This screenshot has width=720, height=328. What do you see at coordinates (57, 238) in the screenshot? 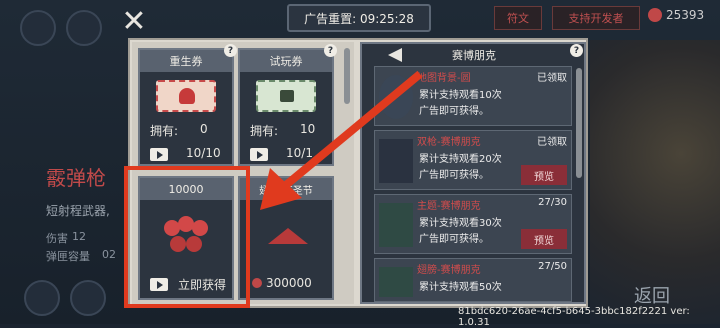
I see `stat1-label: 伤害` at bounding box center [57, 238].